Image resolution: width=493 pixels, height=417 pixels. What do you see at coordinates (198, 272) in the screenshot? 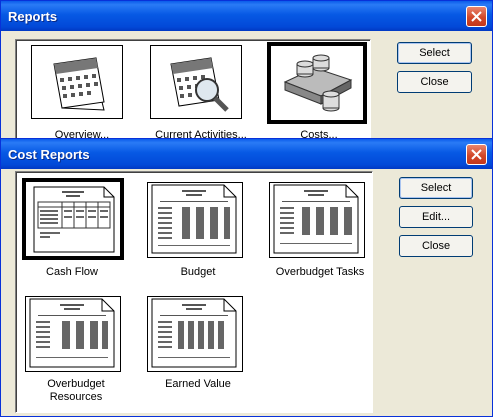
I see `budget-label: Budget` at bounding box center [198, 272].